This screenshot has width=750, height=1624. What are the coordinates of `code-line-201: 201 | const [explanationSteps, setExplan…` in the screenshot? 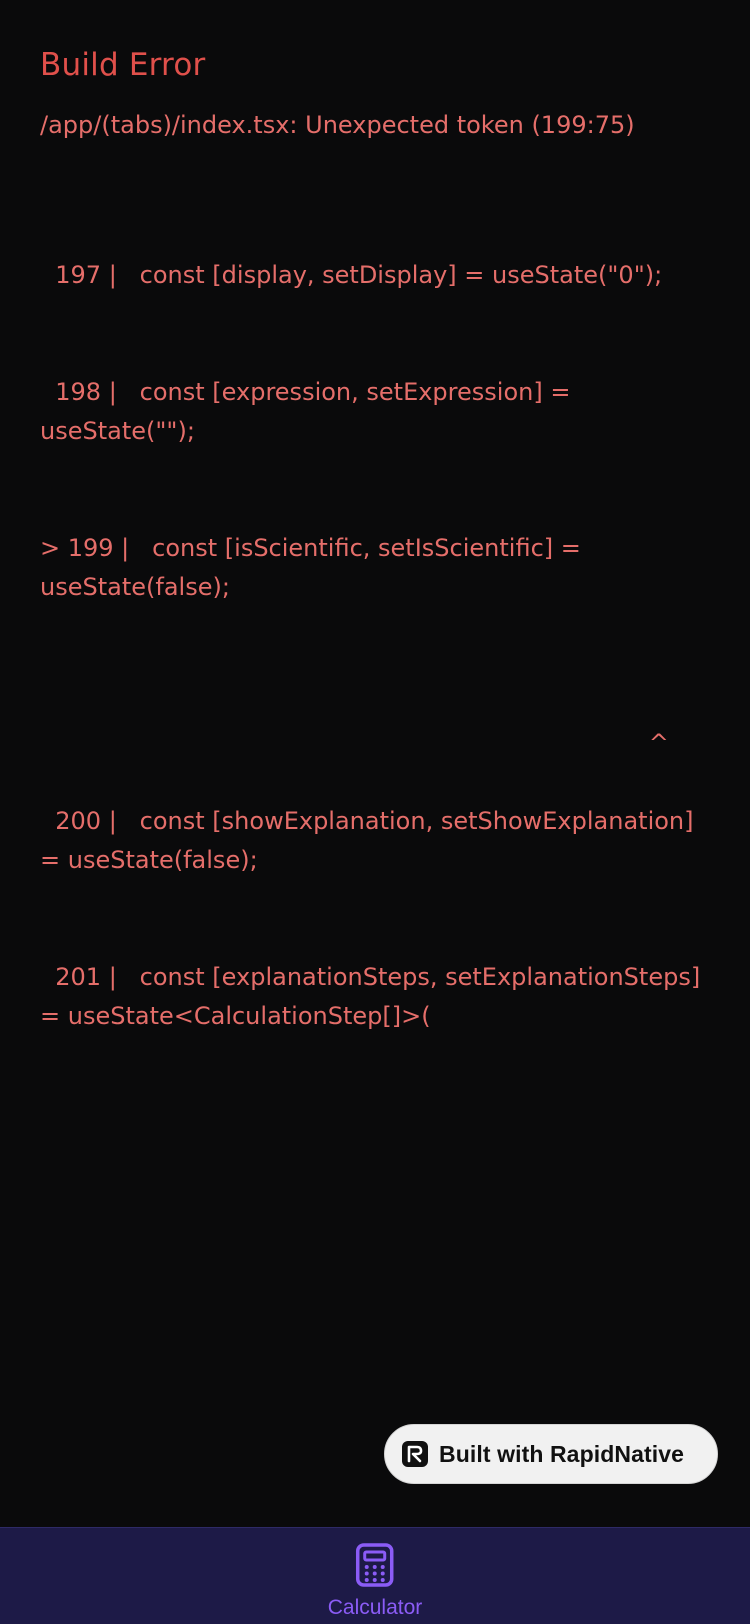 It's located at (374, 996).